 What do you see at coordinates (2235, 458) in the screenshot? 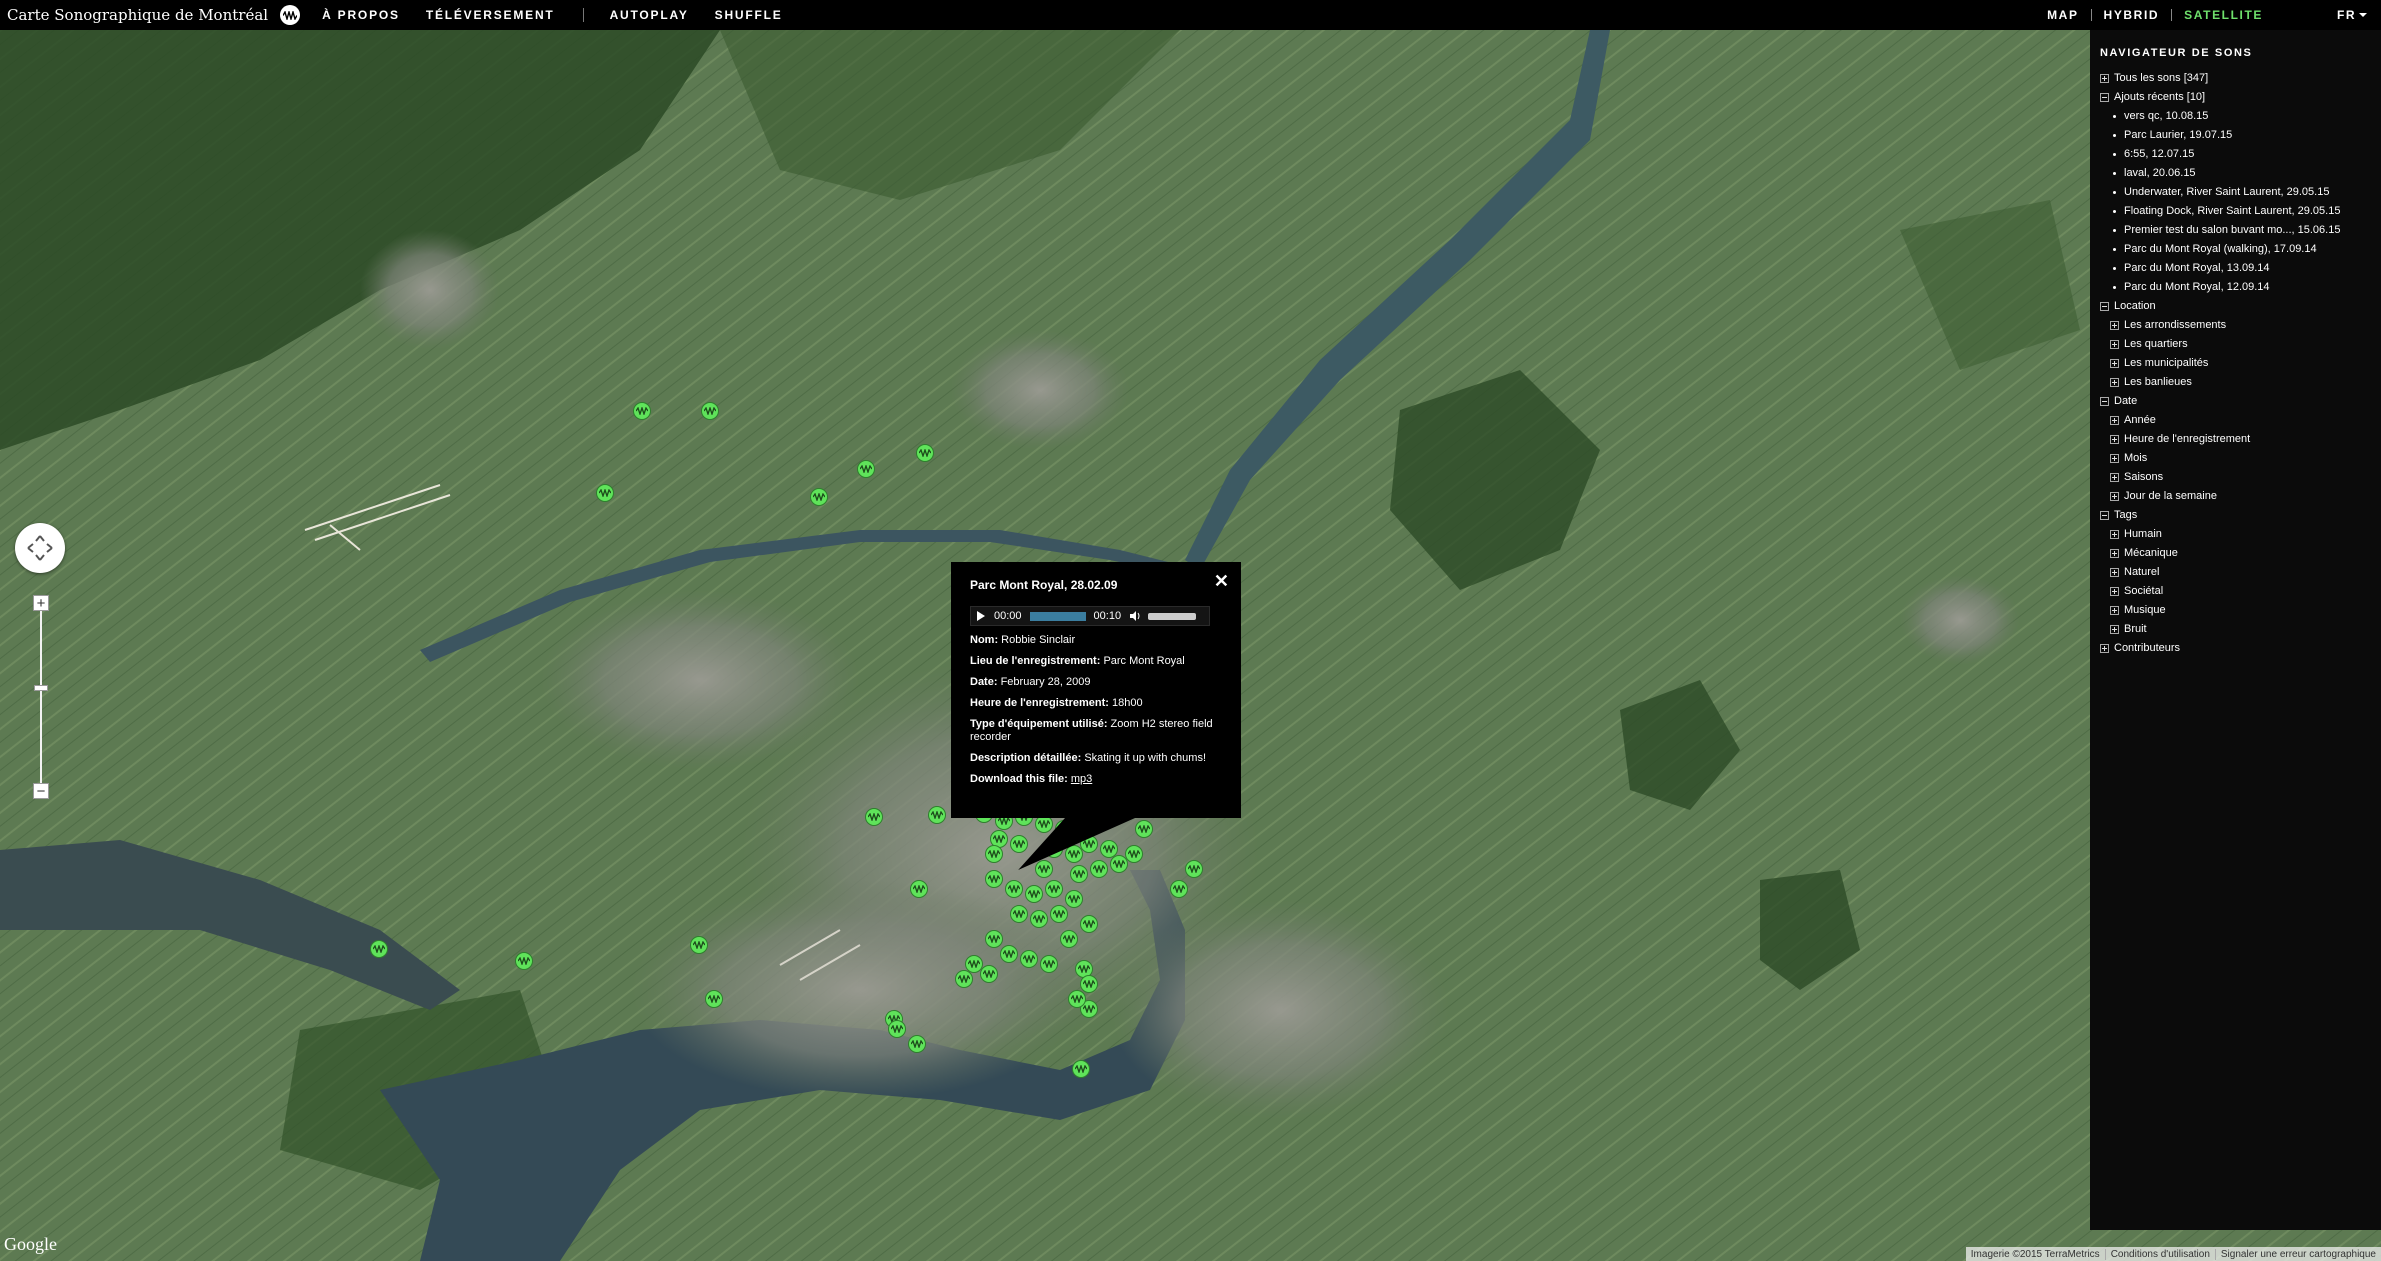
I see `tree-date-item: Mois` at bounding box center [2235, 458].